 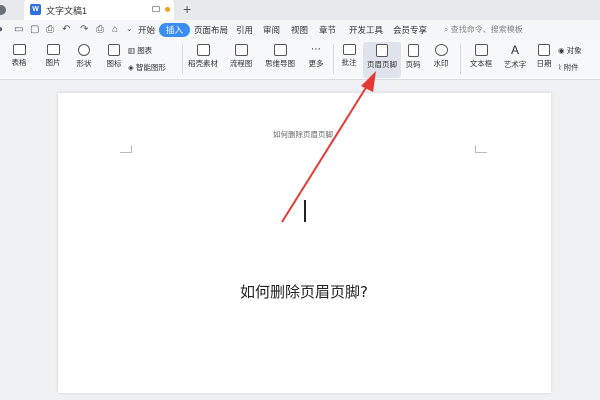 I want to click on watermark-label: 水印, so click(x=441, y=63).